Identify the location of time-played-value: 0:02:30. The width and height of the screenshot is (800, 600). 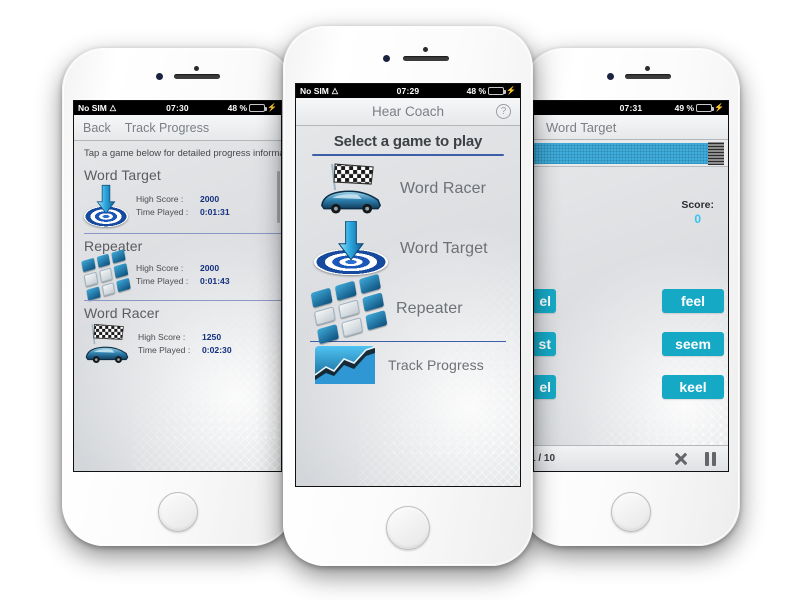
(217, 350).